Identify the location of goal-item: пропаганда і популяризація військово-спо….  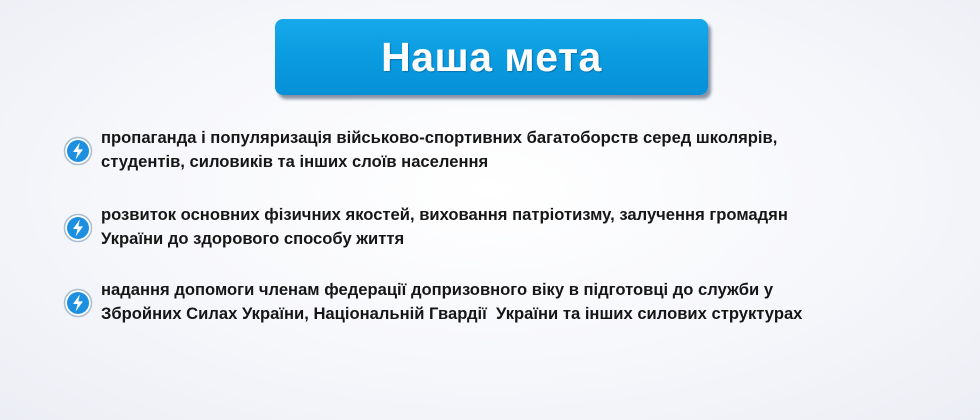
(420, 150).